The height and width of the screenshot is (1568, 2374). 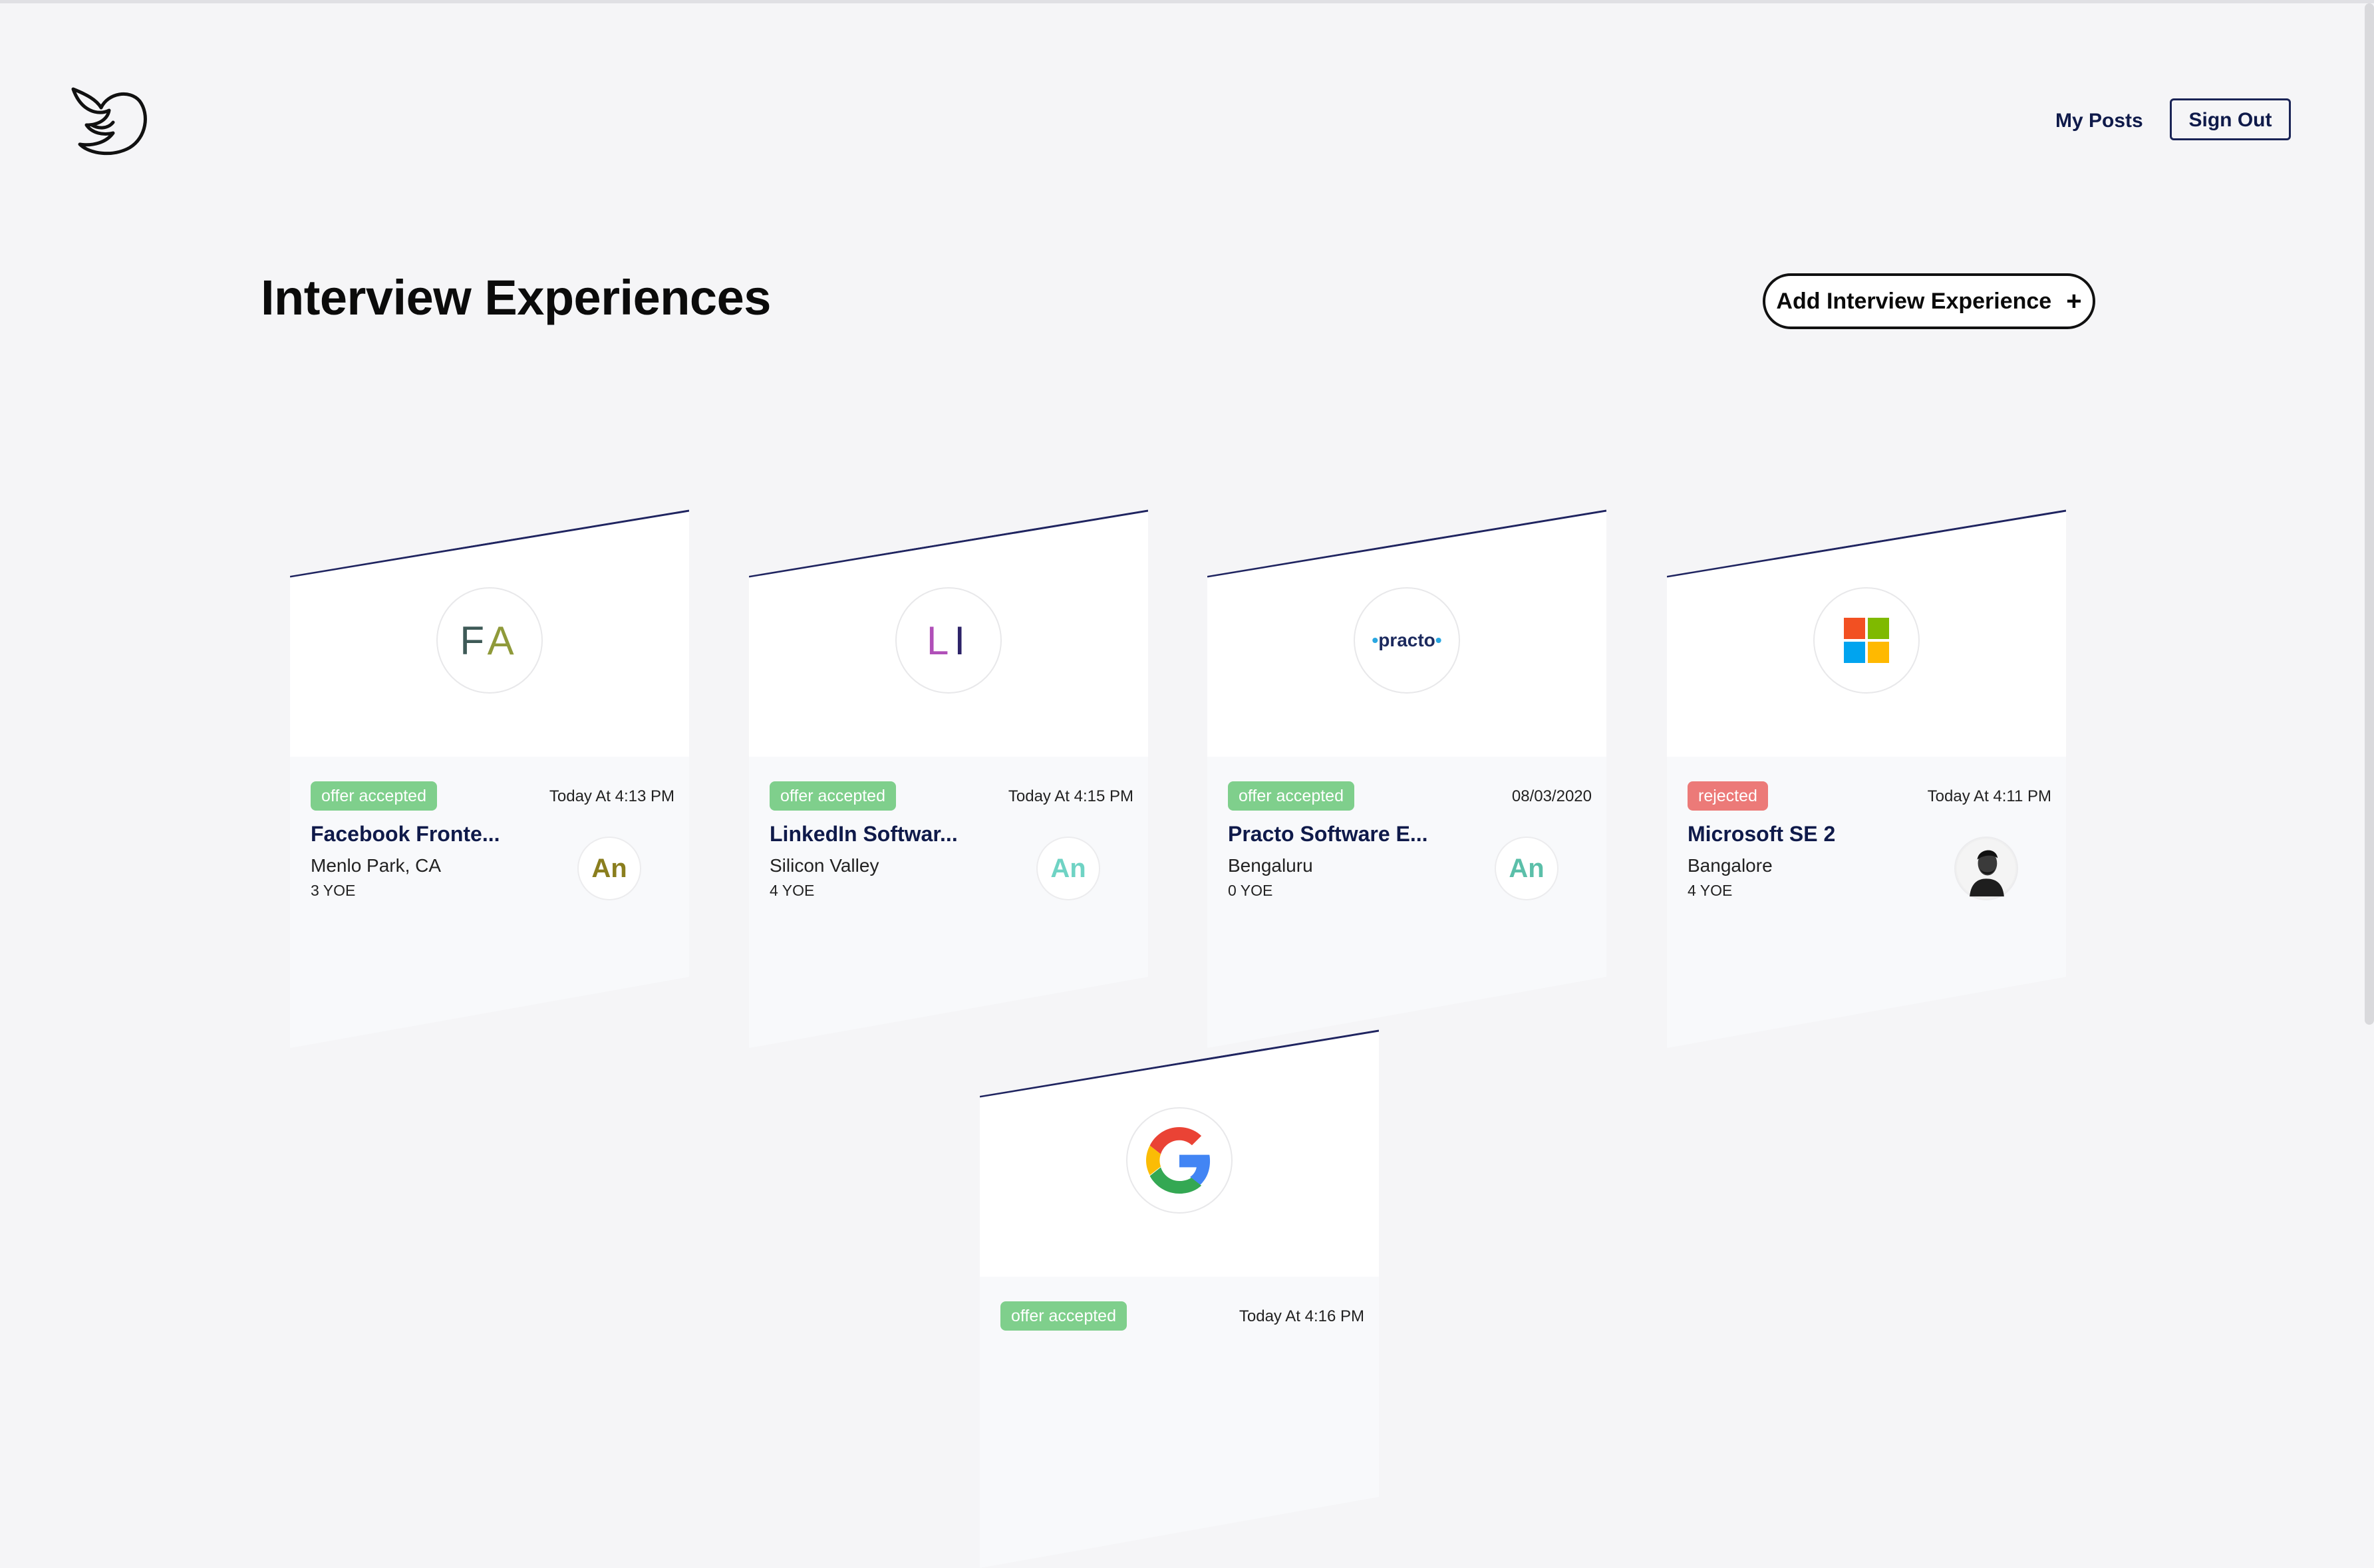 I want to click on company-initial-letter: F, so click(x=474, y=640).